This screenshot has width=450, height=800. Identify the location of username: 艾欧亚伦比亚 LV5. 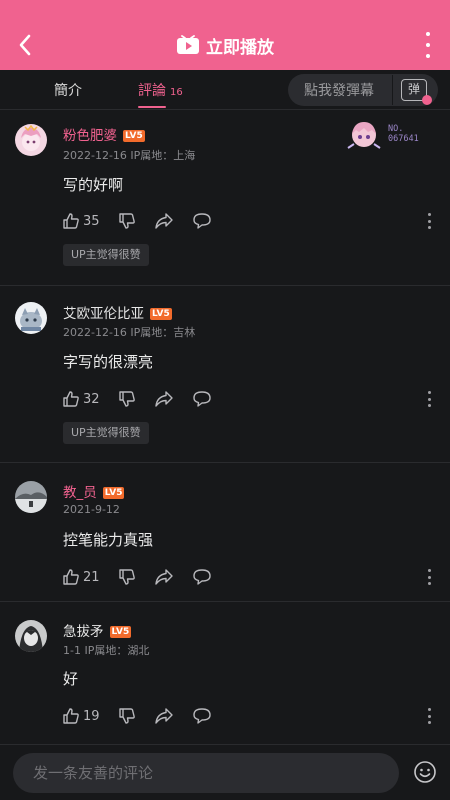
(117, 312).